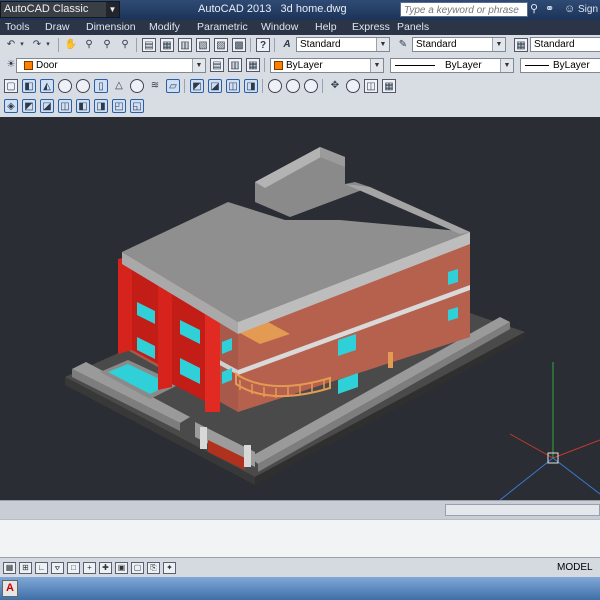  I want to click on ucs-z-axis, so click(526, 478).